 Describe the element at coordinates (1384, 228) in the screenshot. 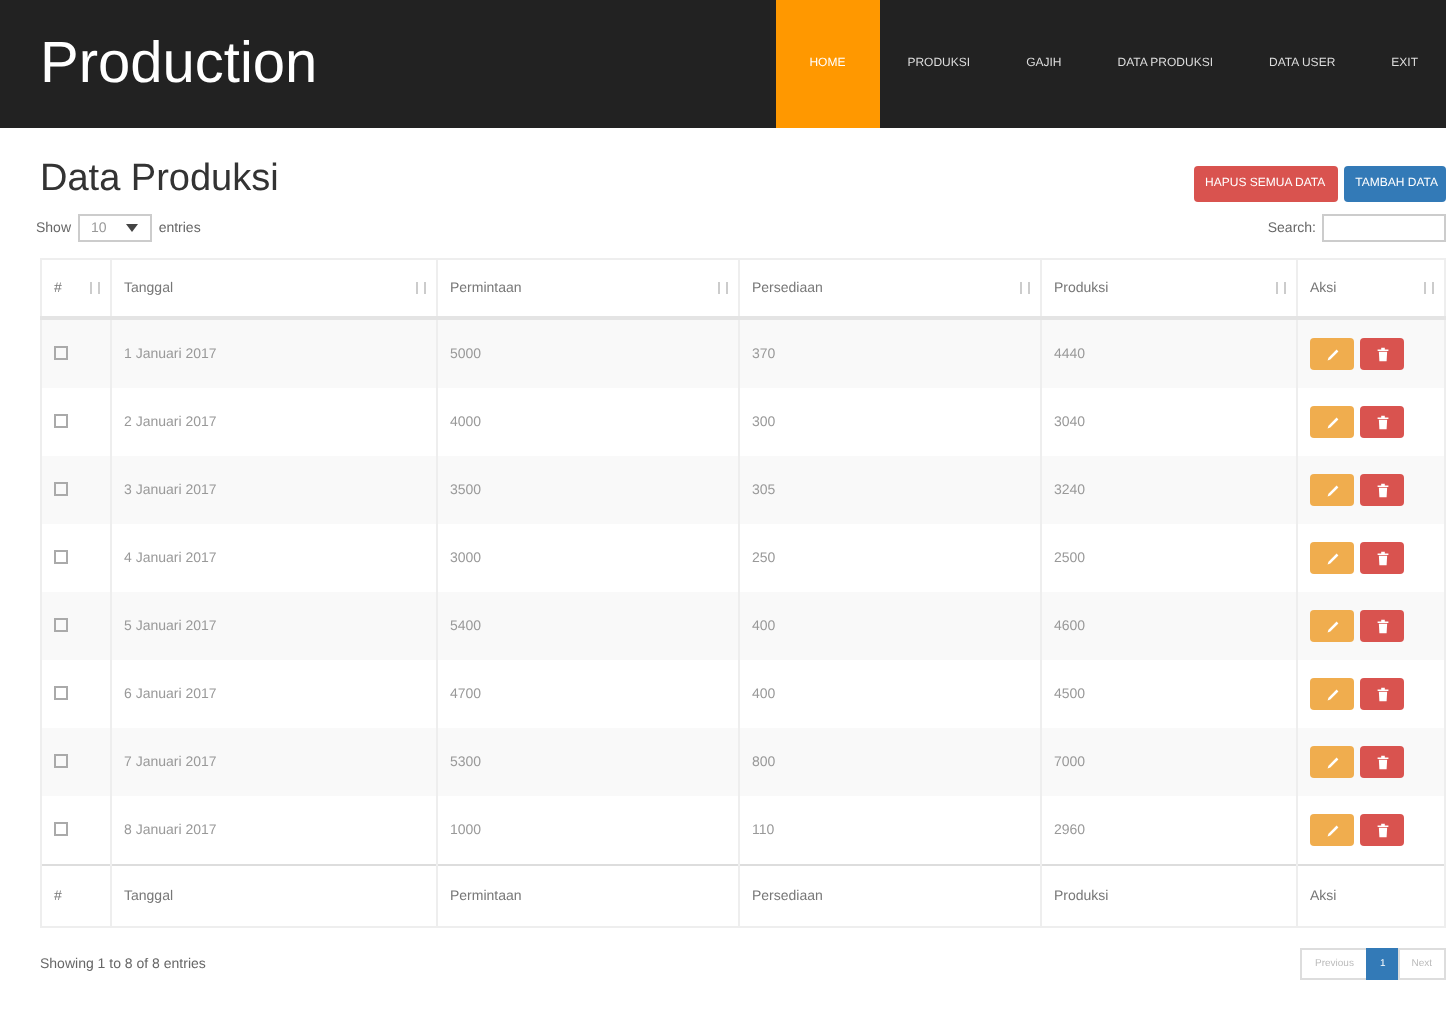

I see `search-field` at that location.